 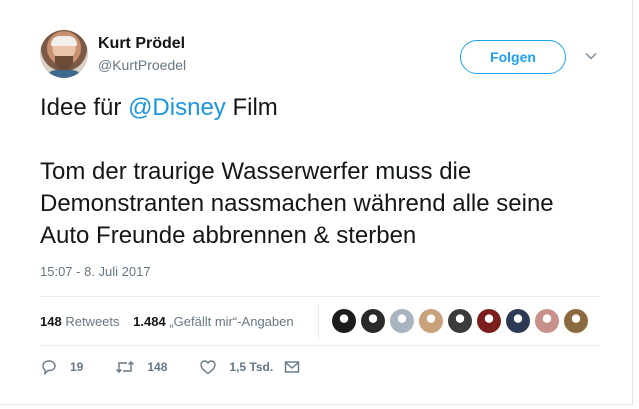 What do you see at coordinates (49, 368) in the screenshot?
I see `reply-icon` at bounding box center [49, 368].